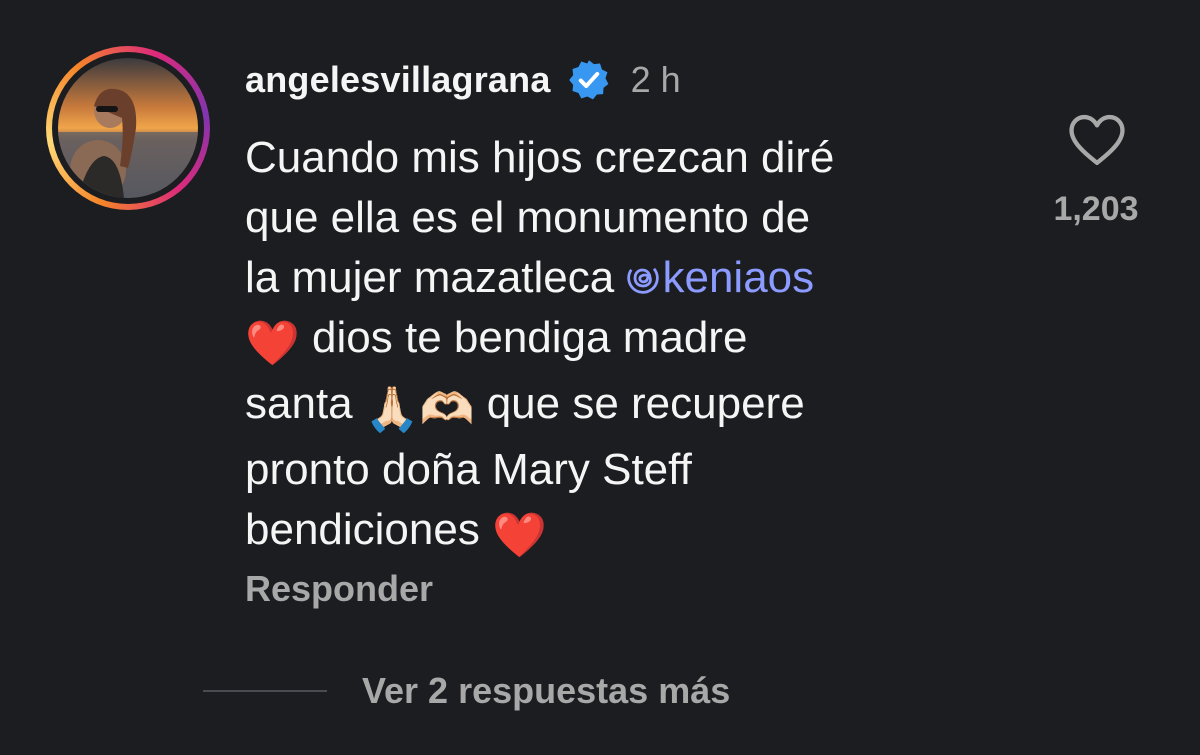  I want to click on comment-line-text: que se recupere, so click(639, 403).